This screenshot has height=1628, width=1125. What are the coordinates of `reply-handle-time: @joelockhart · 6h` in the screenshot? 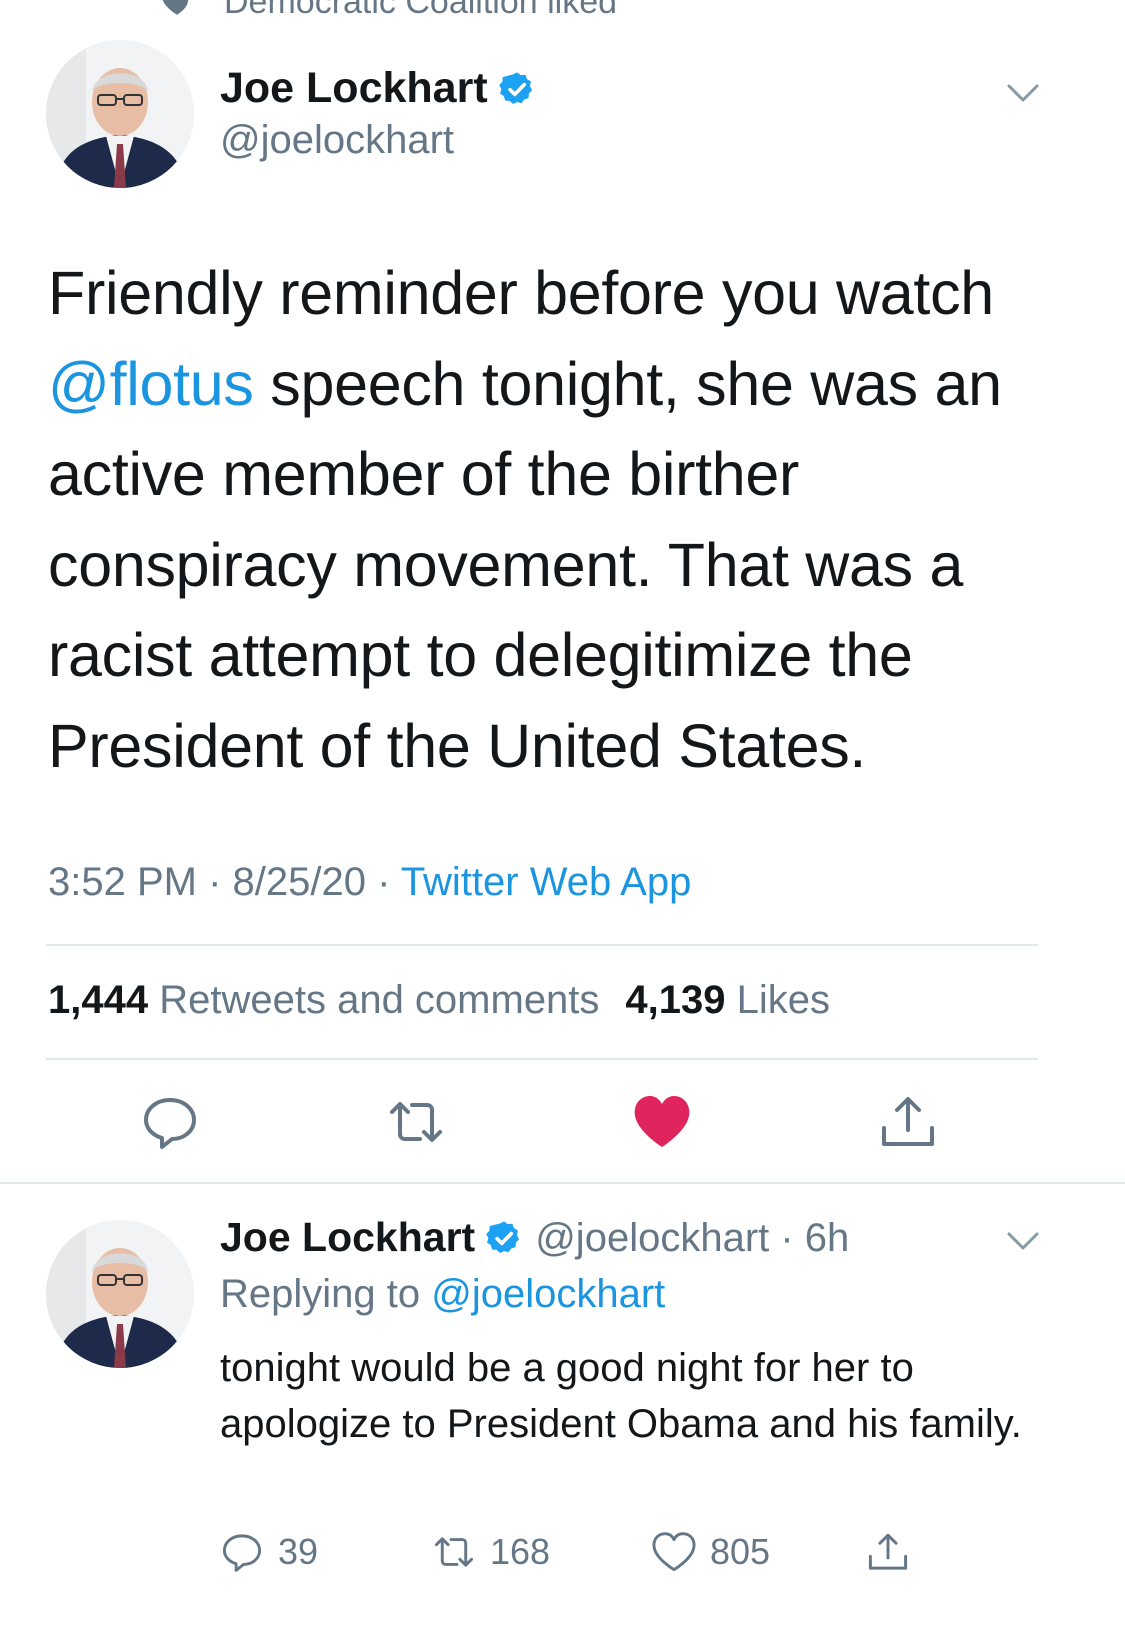 It's located at (692, 1238).